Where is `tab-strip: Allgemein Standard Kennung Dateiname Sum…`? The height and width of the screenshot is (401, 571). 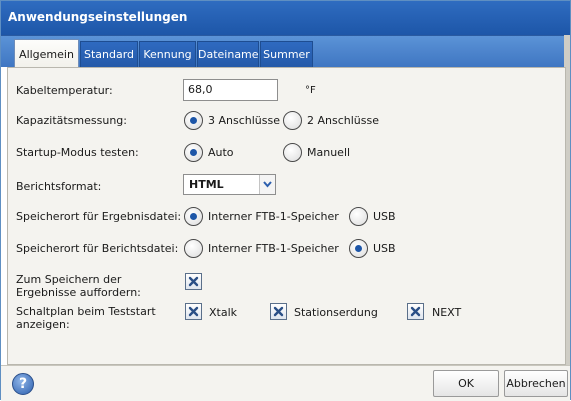
tab-strip: Allgemein Standard Kennung Dateiname Sum… is located at coordinates (285, 52).